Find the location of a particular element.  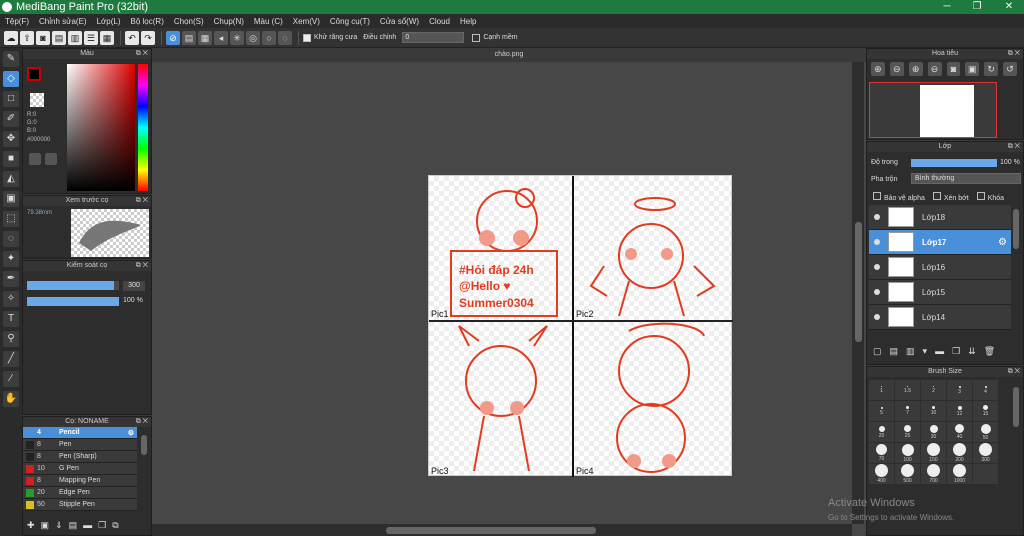

menu-tools: Công cụ(T) is located at coordinates (350, 21).